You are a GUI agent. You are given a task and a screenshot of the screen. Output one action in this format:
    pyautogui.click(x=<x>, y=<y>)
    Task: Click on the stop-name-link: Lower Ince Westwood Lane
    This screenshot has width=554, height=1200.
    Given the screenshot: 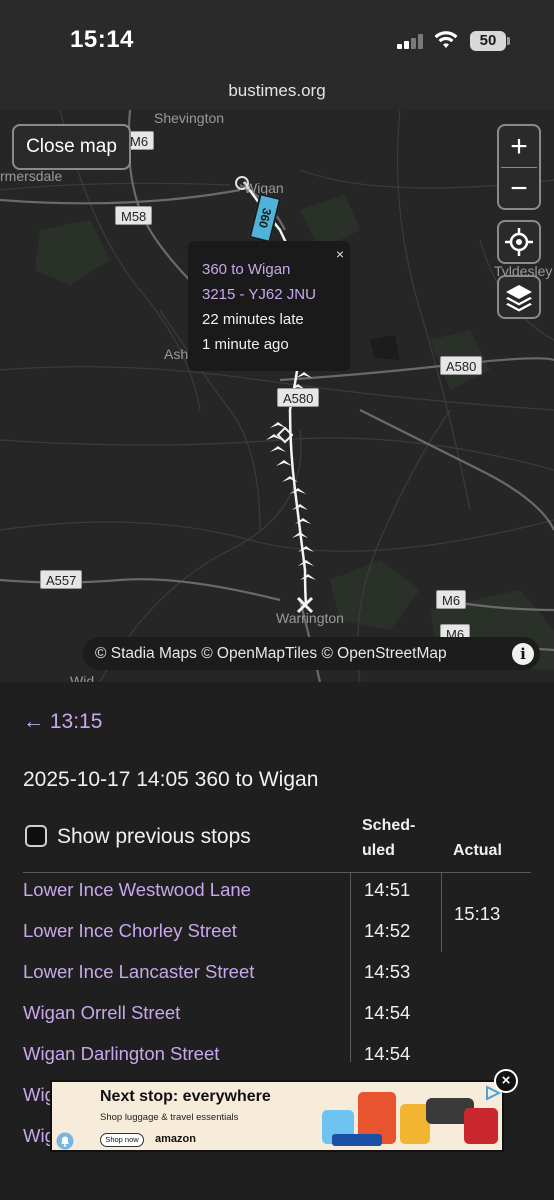 What is the action you would take?
    pyautogui.click(x=137, y=890)
    